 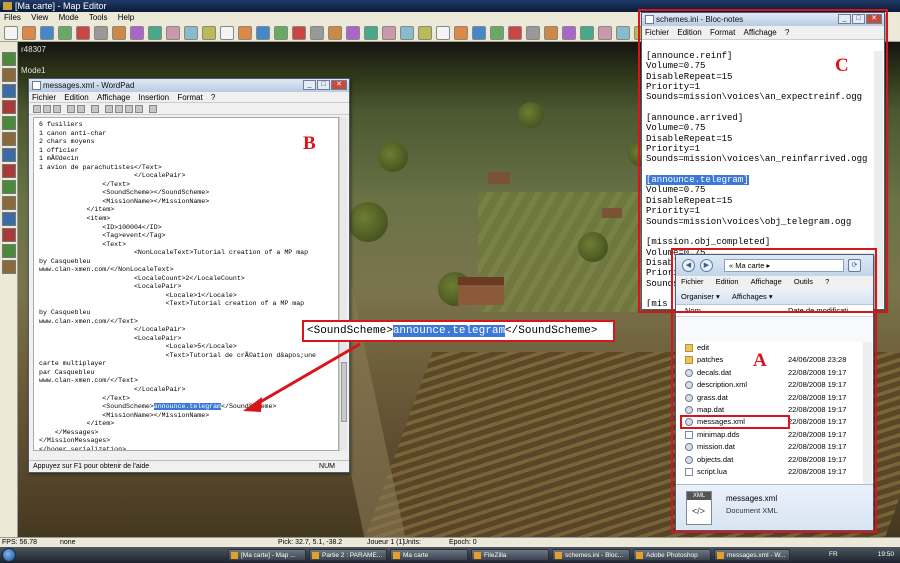 What do you see at coordinates (153, 97) in the screenshot?
I see `menu-insertion: Insertion` at bounding box center [153, 97].